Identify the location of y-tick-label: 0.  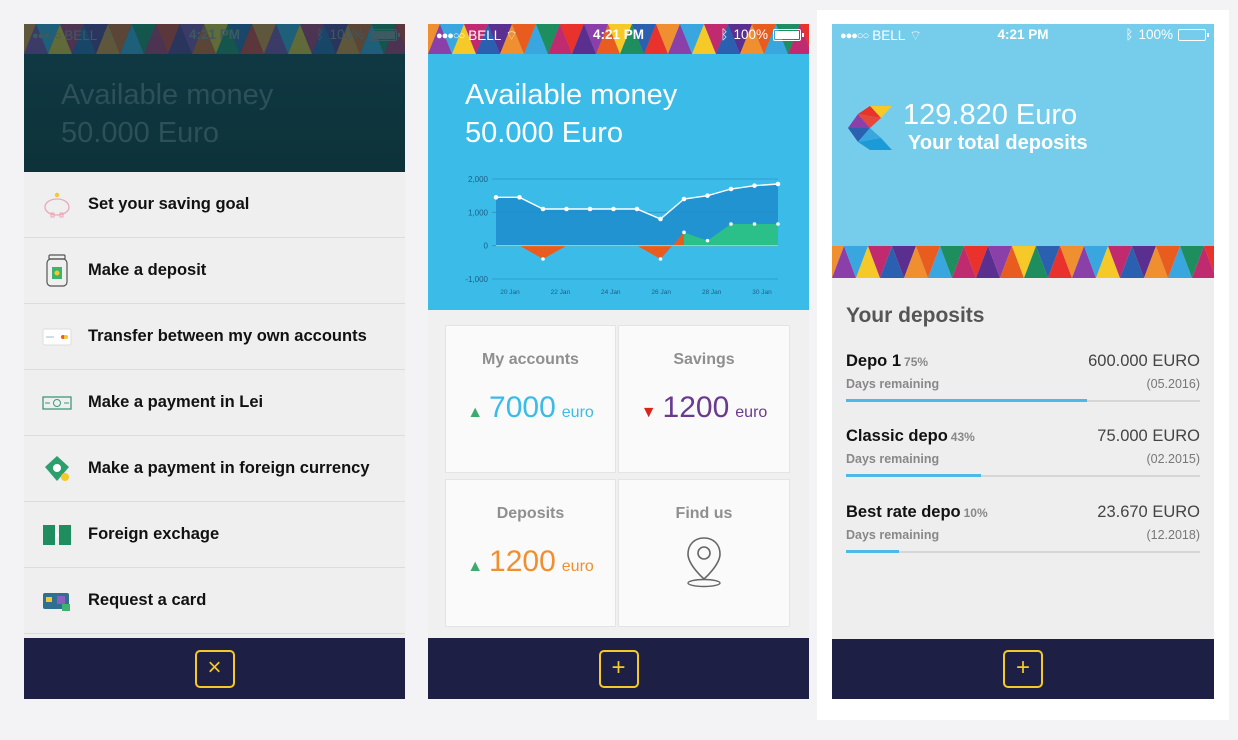
(486, 246).